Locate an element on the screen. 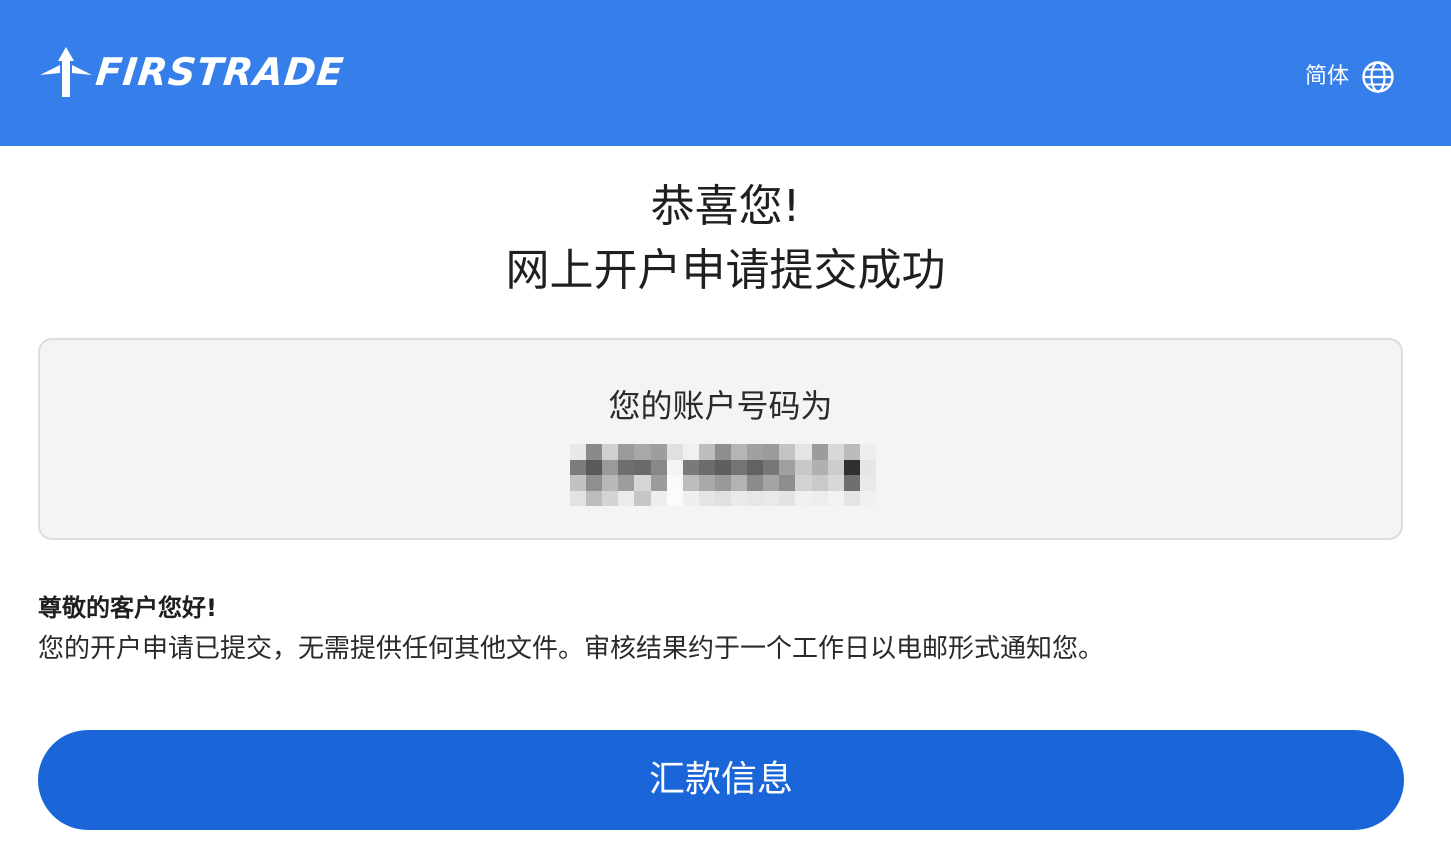 This screenshot has width=1451, height=860. account-number-label: 您的账户号码为 is located at coordinates (720, 406).